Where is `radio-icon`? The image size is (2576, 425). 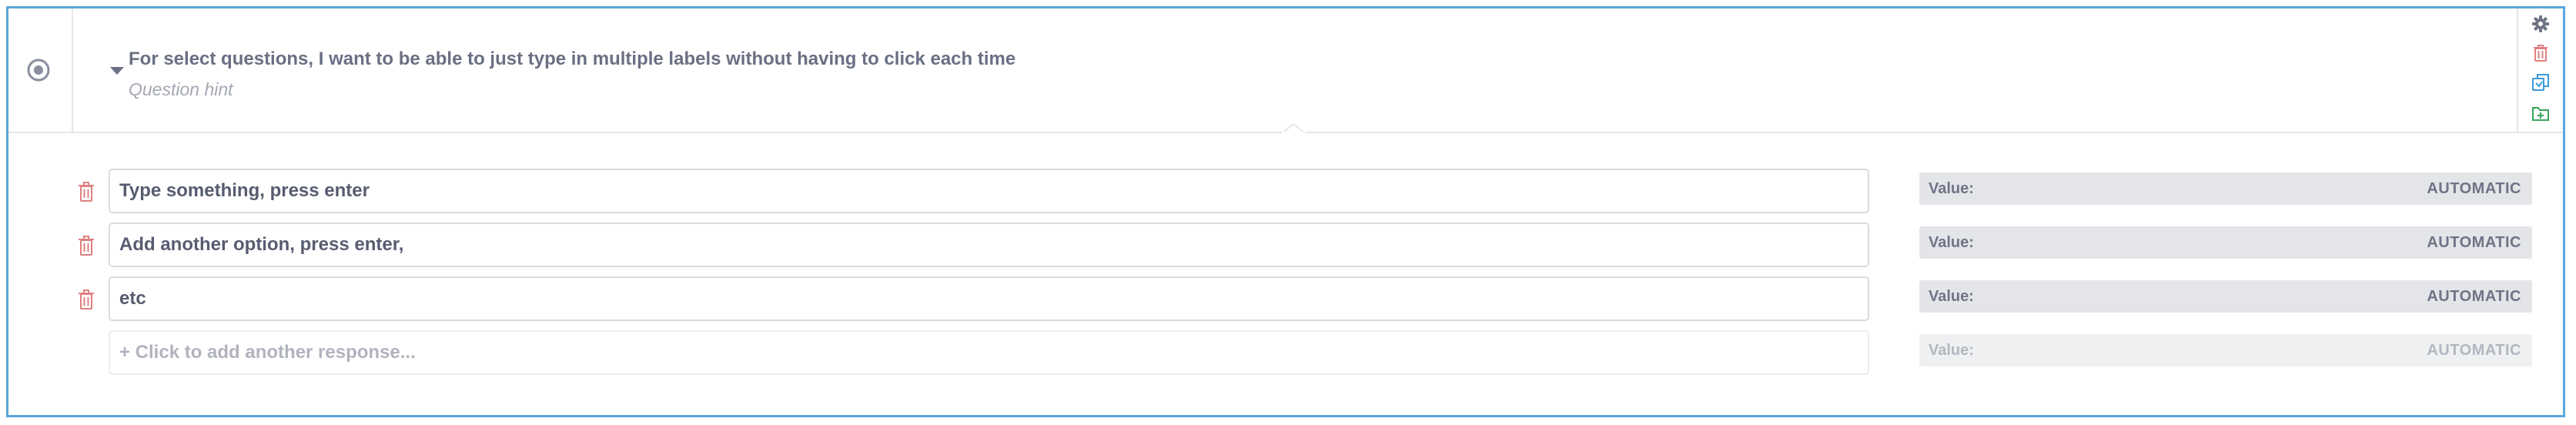 radio-icon is located at coordinates (38, 70).